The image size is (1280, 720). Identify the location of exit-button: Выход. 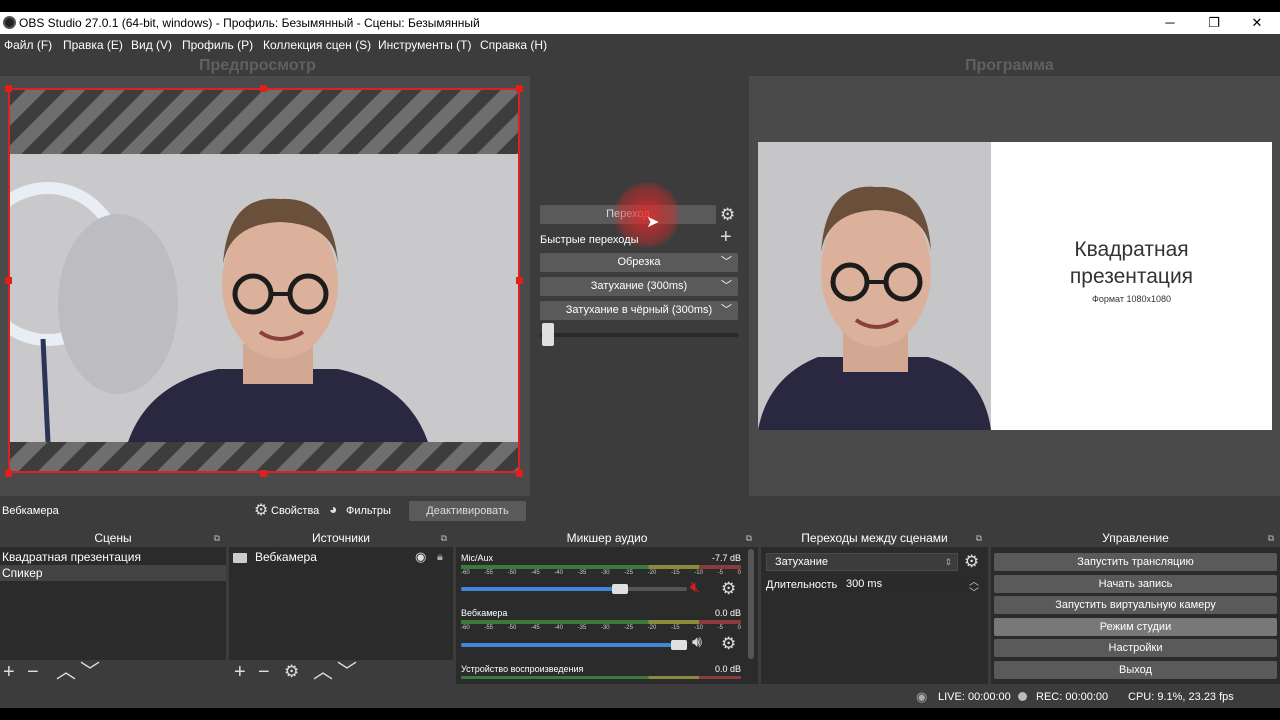
(1135, 670).